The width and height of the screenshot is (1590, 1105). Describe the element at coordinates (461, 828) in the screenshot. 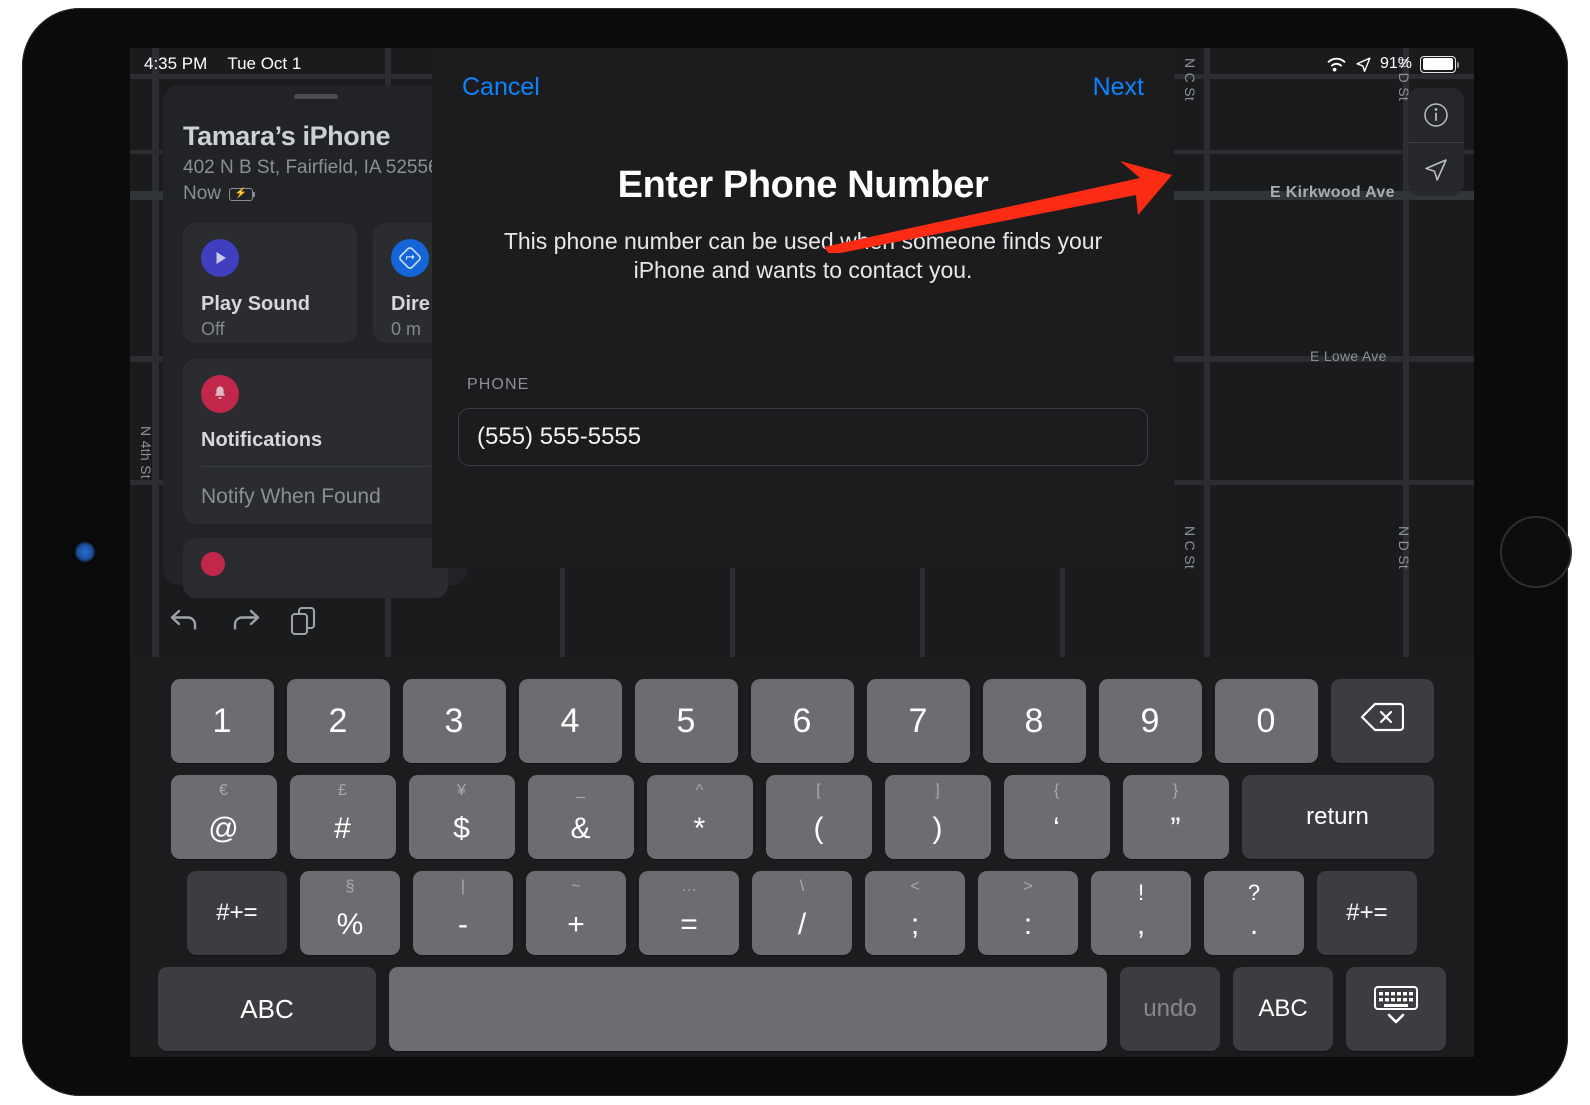

I see `key-label: $` at that location.